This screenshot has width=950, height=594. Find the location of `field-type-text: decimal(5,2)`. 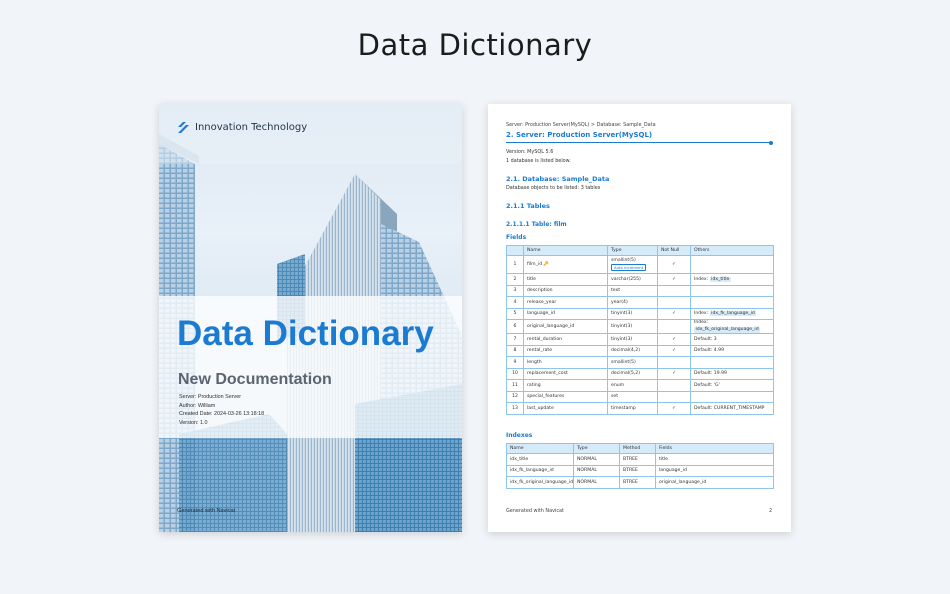

field-type-text: decimal(5,2) is located at coordinates (626, 374).